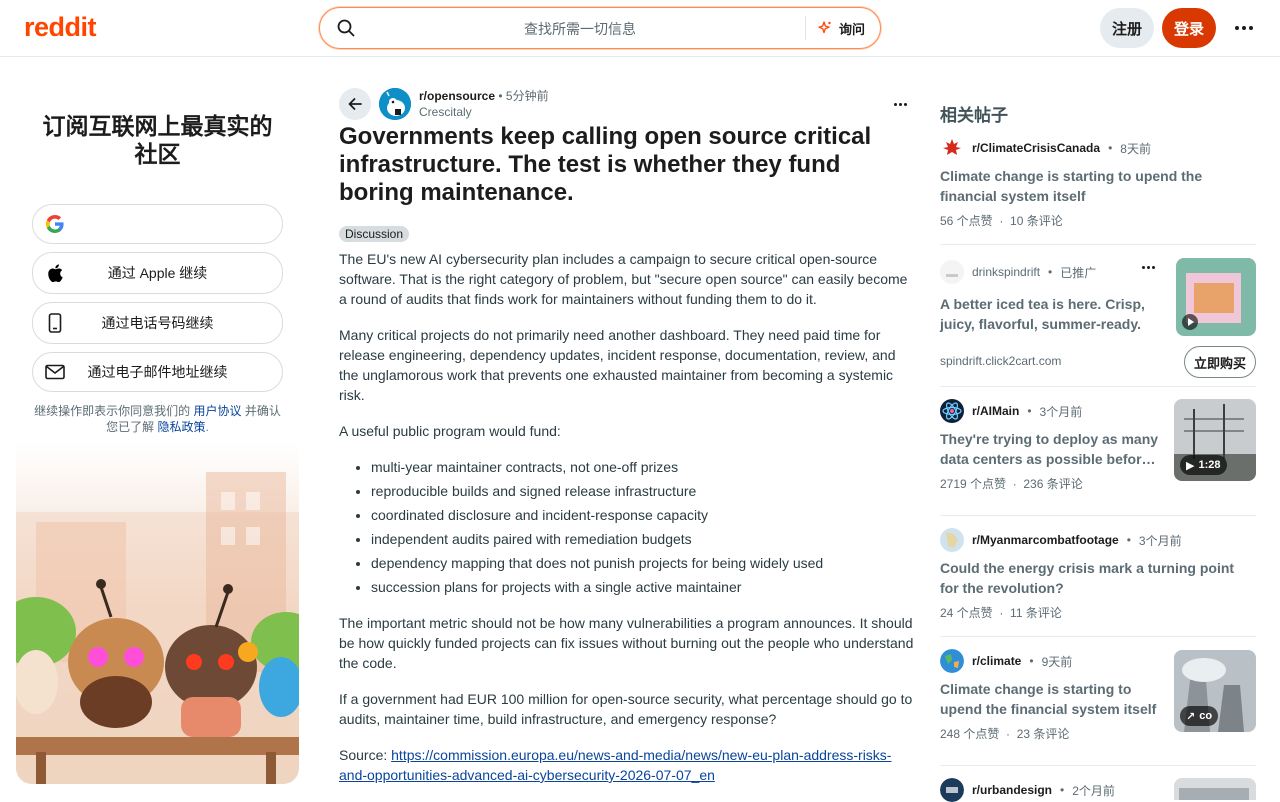 The width and height of the screenshot is (1280, 802). Describe the element at coordinates (900, 104) in the screenshot. I see `post-options-icon` at that location.